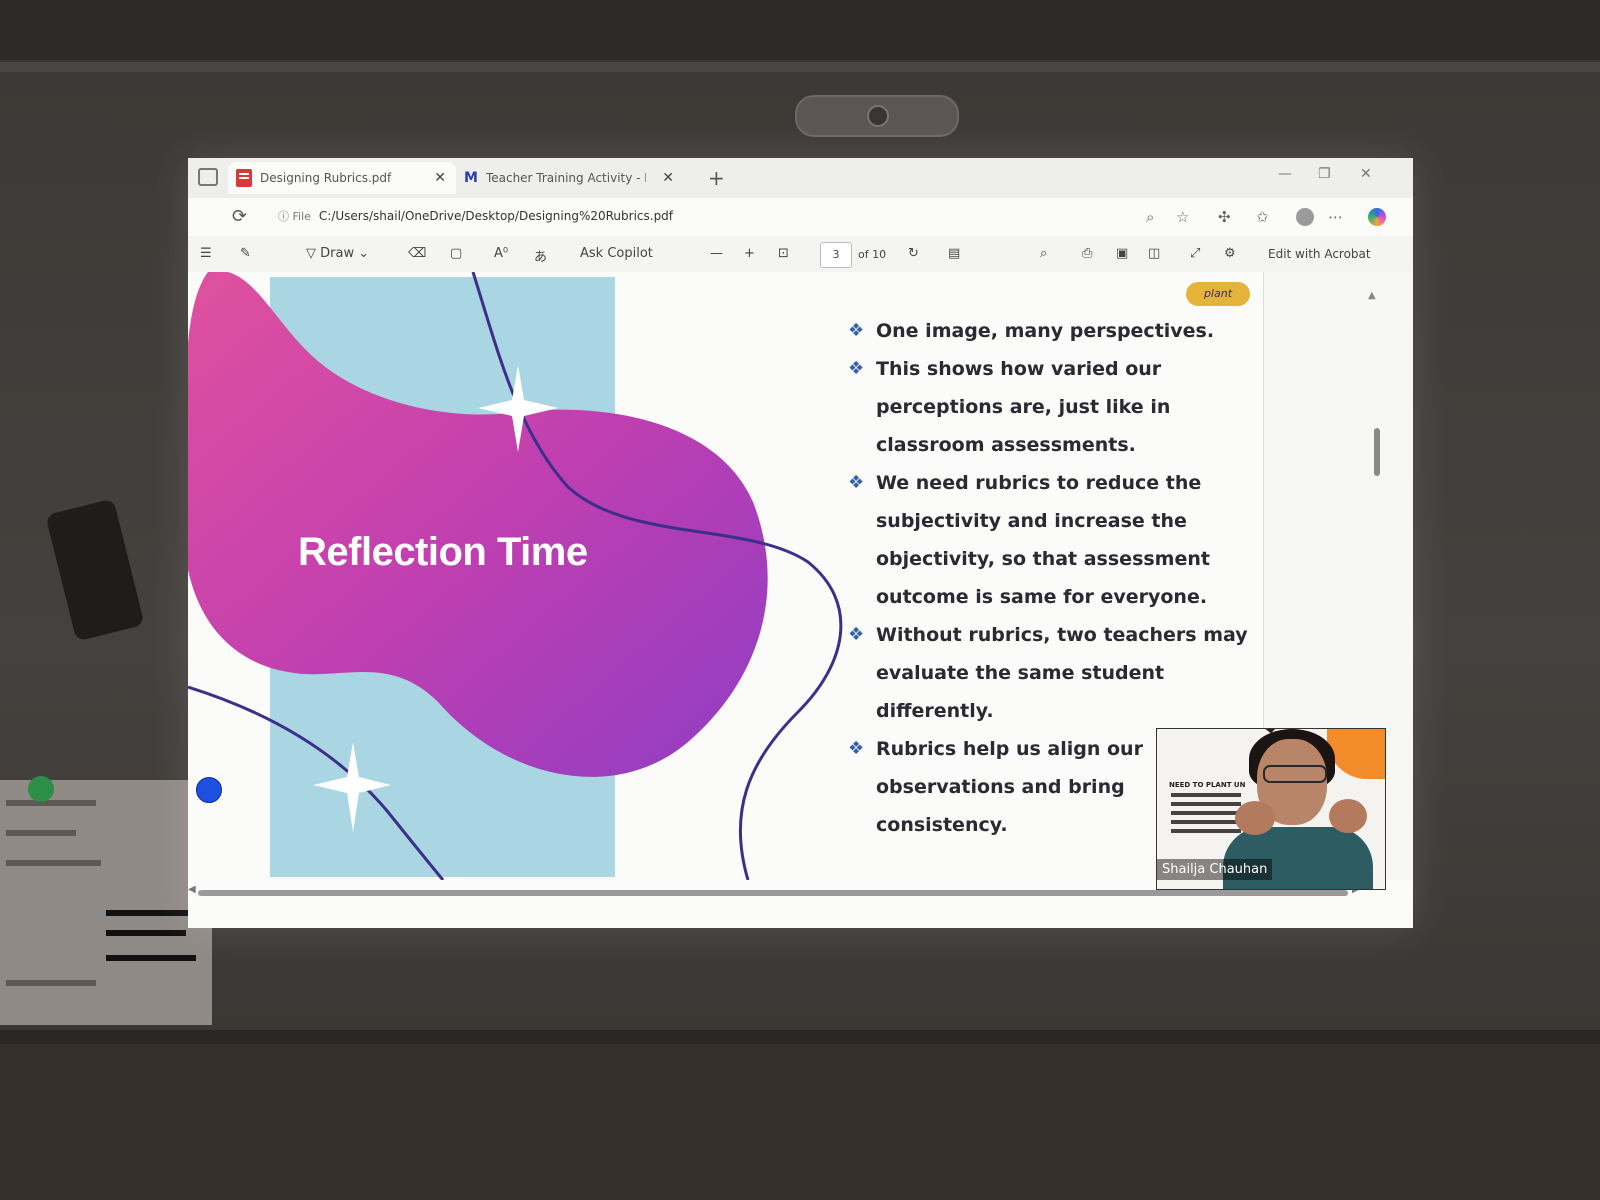 The image size is (1600, 1200). What do you see at coordinates (800, 1122) in the screenshot?
I see `floor` at bounding box center [800, 1122].